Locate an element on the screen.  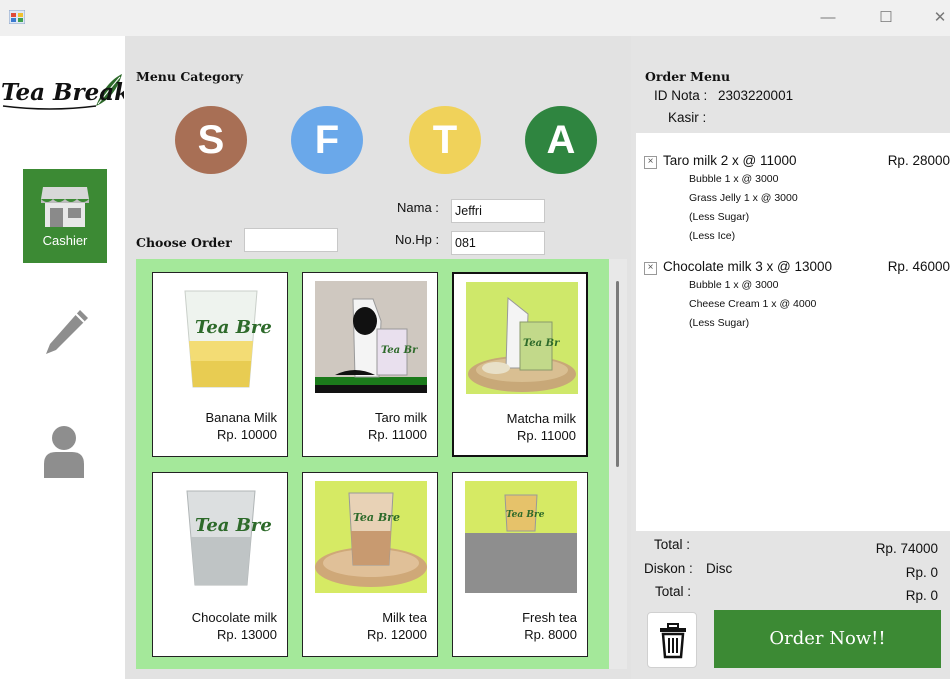
product-price: Rp. 13000 is located at coordinates (247, 634).